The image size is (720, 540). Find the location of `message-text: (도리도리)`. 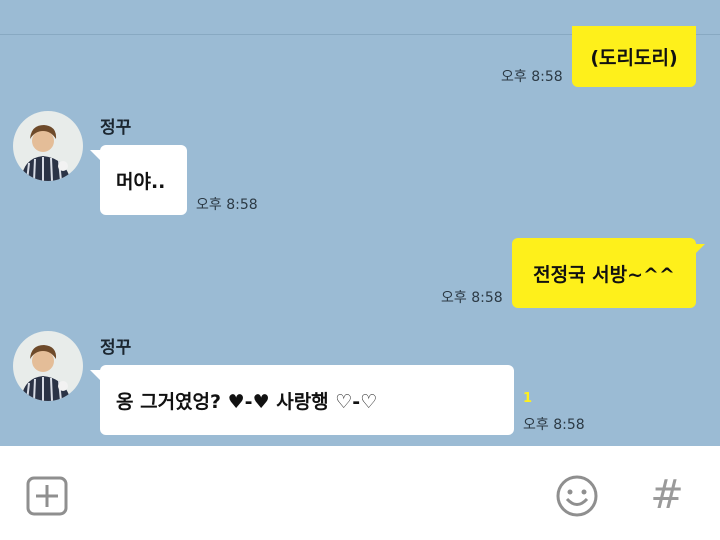

message-text: (도리도리) is located at coordinates (634, 58).